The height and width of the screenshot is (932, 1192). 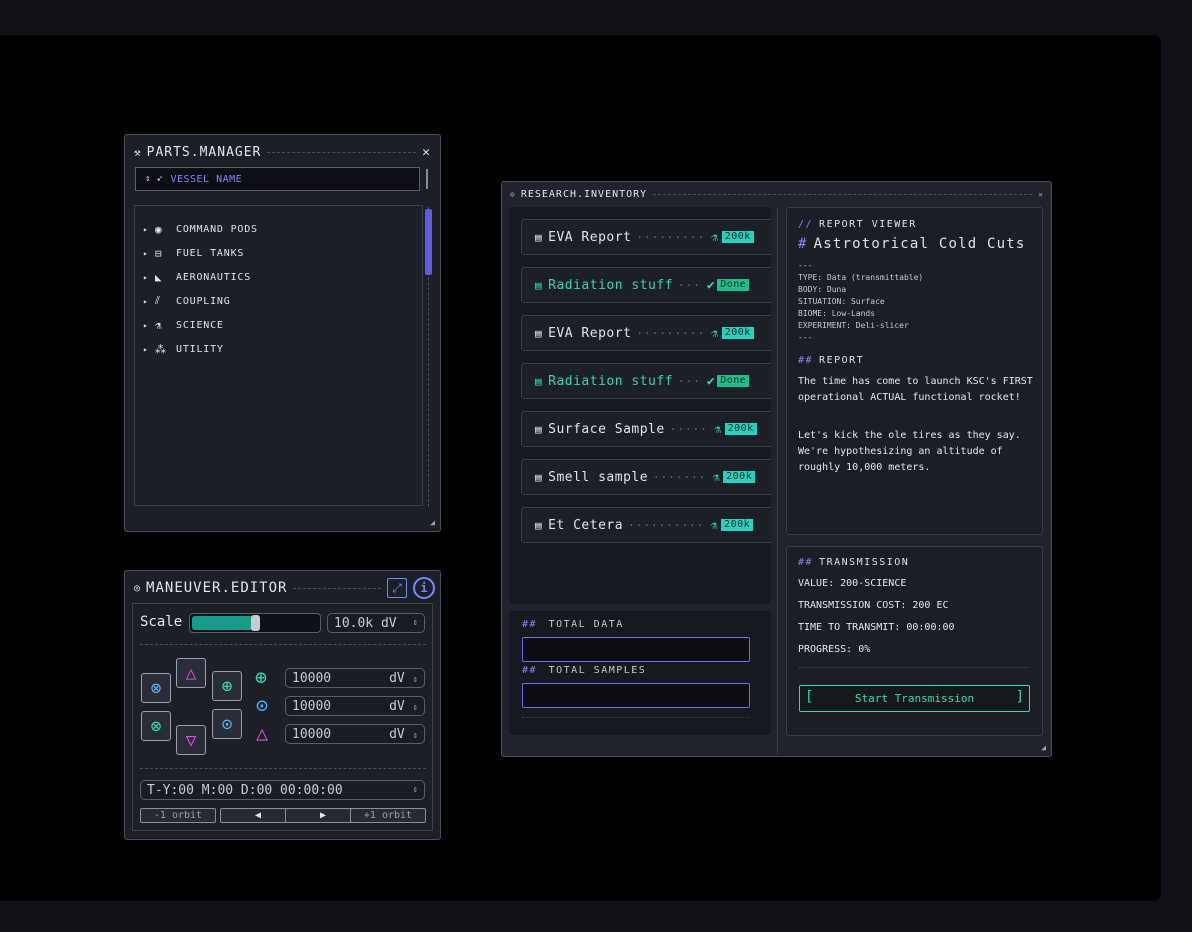 I want to click on transmission-heading: ## TRANSMISSION, so click(x=854, y=562).